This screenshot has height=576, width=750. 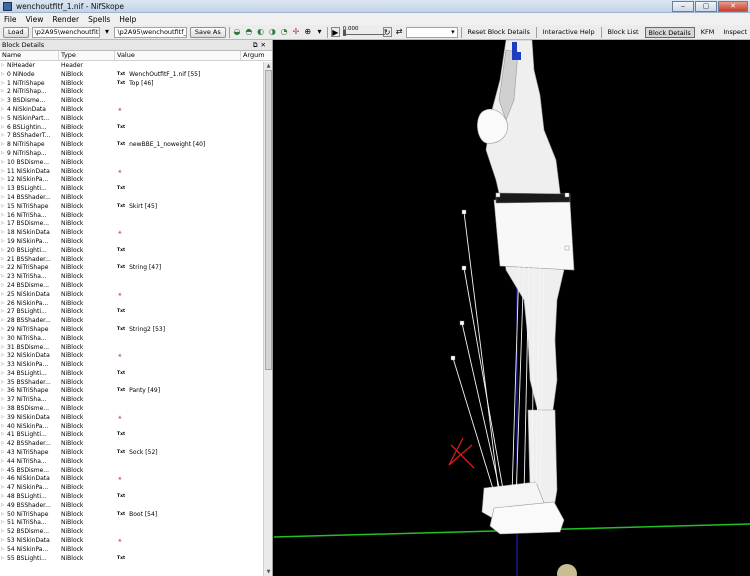 What do you see at coordinates (526, 287) in the screenshot?
I see `character-model` at bounding box center [526, 287].